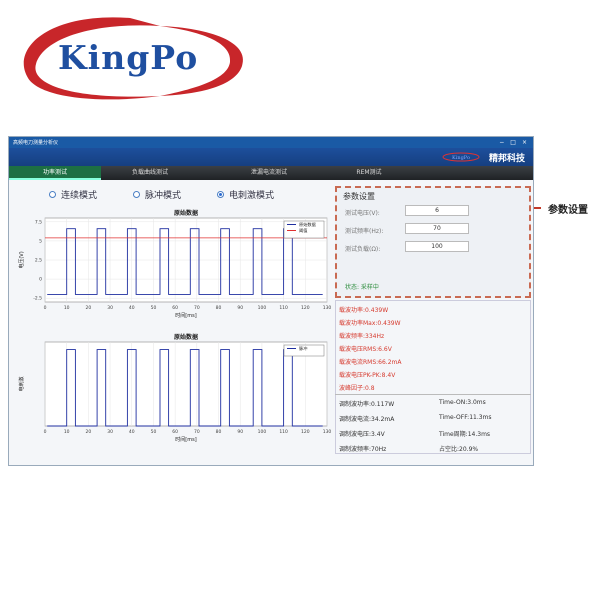  Describe the element at coordinates (370, 323) in the screenshot. I see `carrier-power-max: 载波功率Max:0.439W` at that location.